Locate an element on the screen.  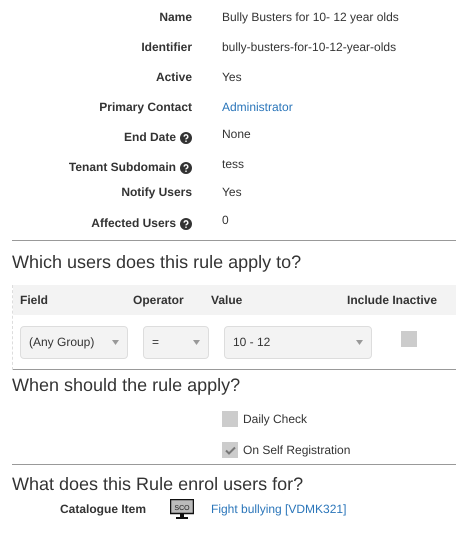
column-header: Field is located at coordinates (35, 300).